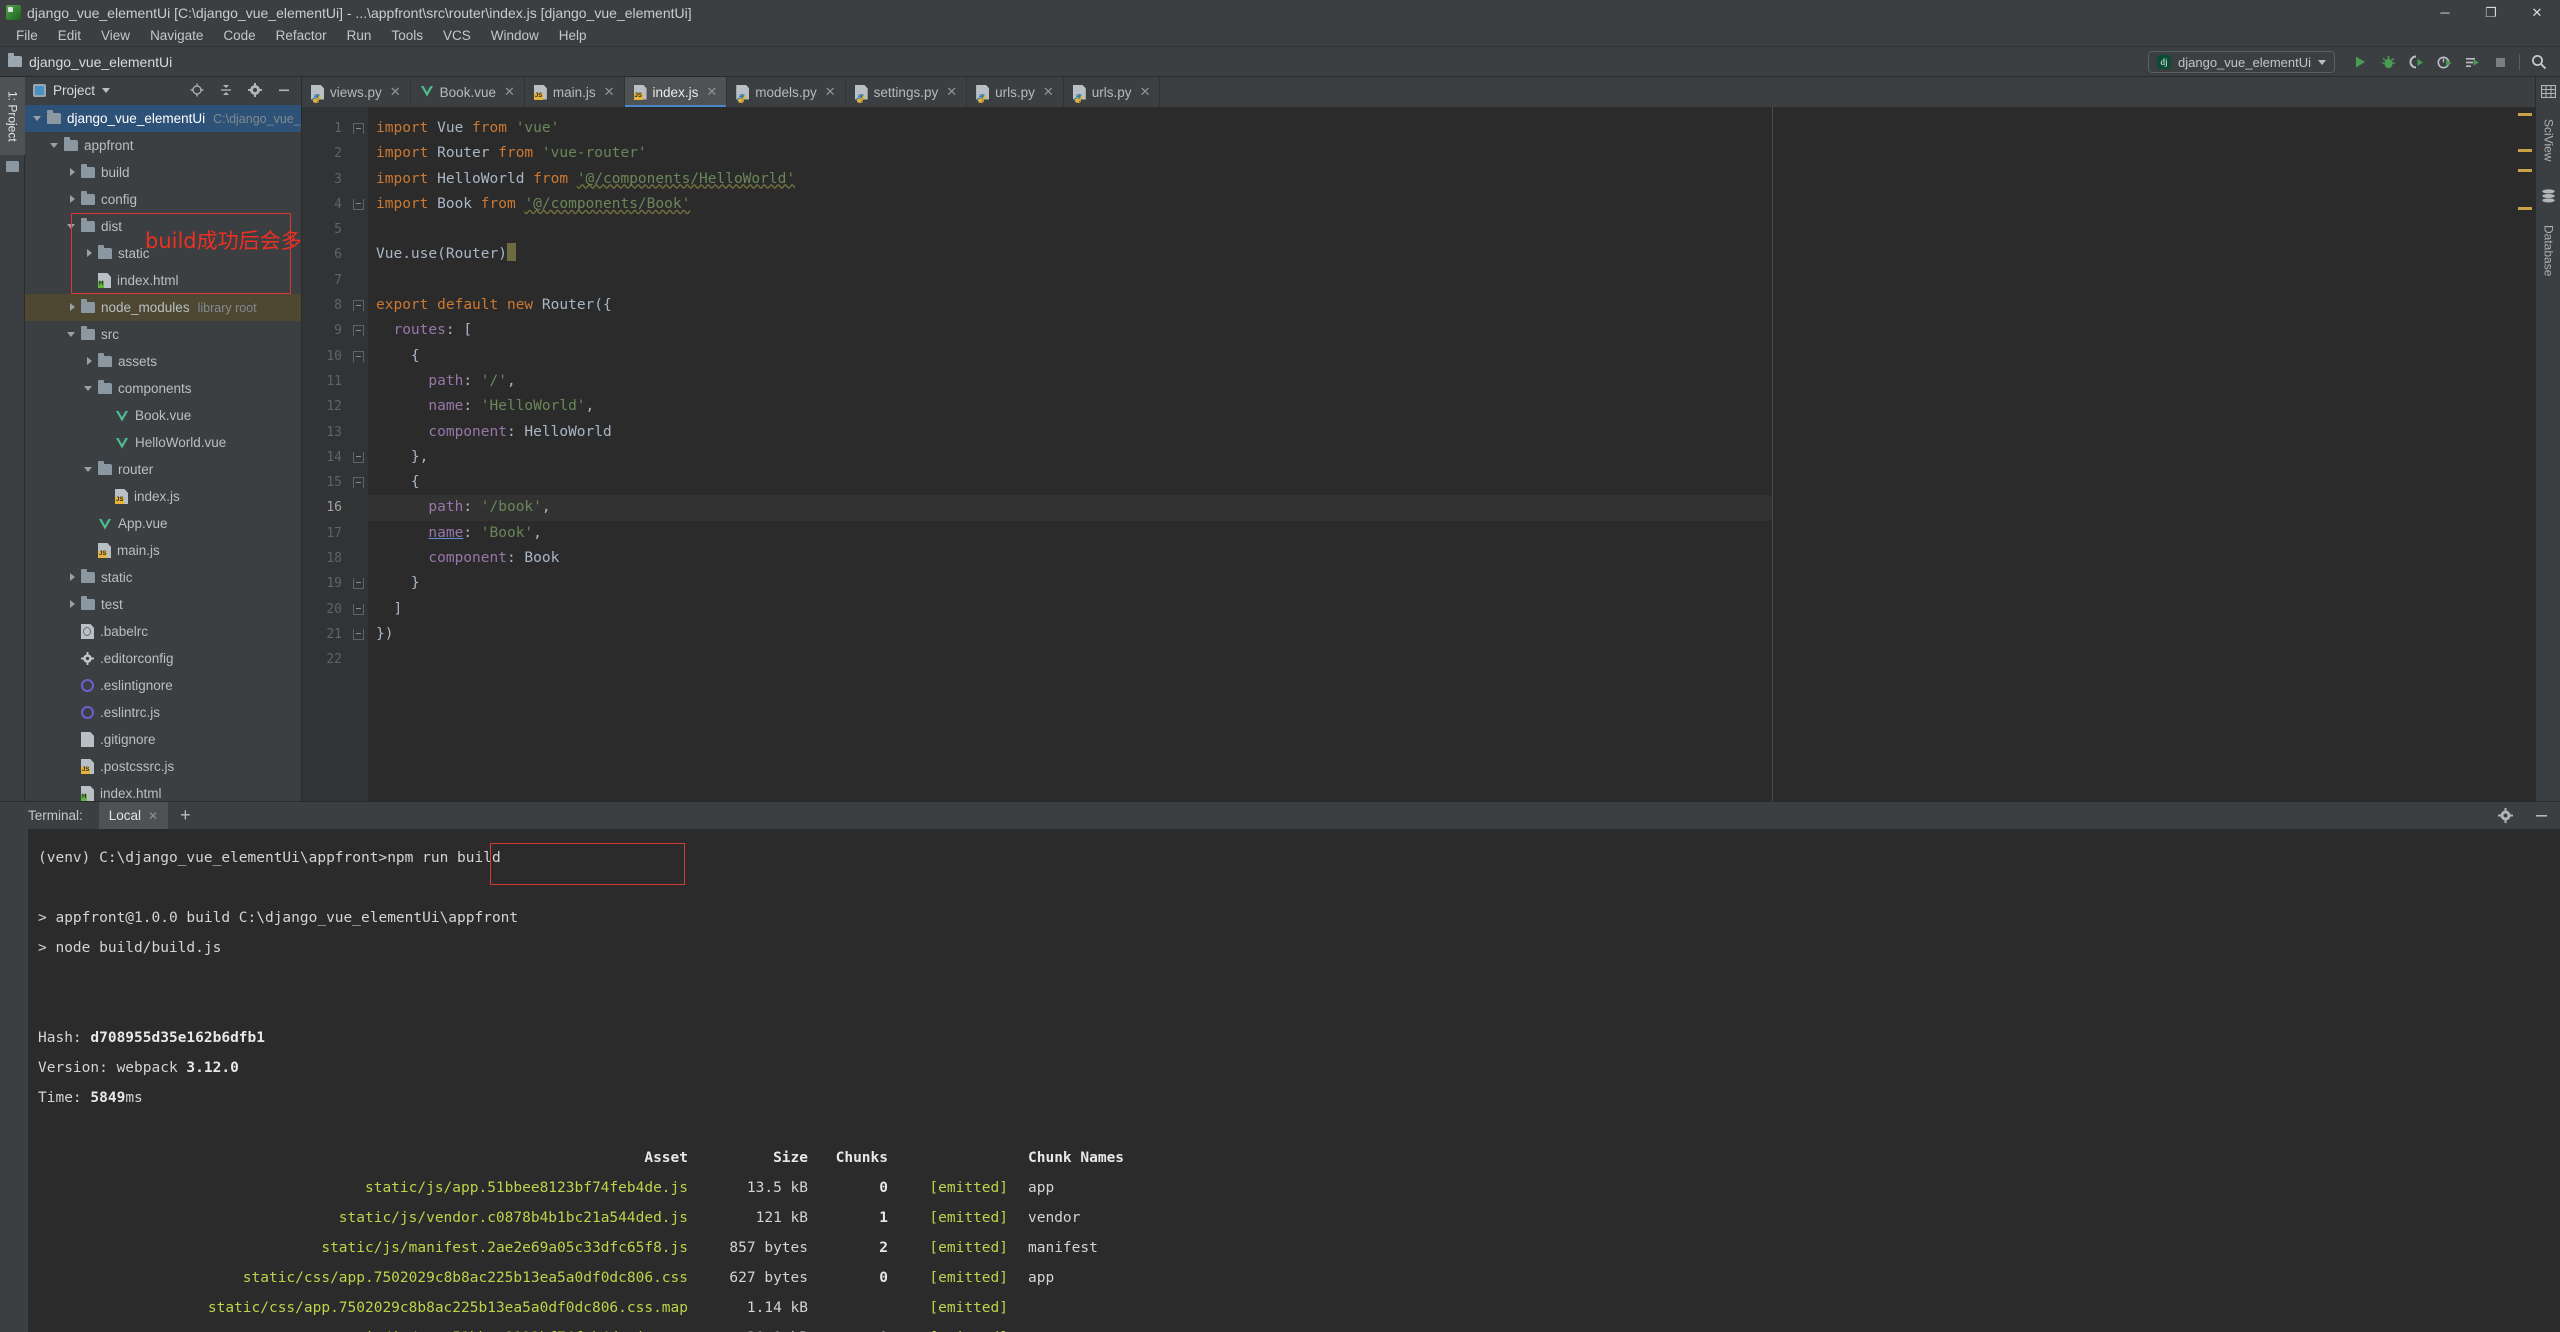 This screenshot has width=2560, height=1332. Describe the element at coordinates (163, 199) in the screenshot. I see `tree-item-config: config` at that location.